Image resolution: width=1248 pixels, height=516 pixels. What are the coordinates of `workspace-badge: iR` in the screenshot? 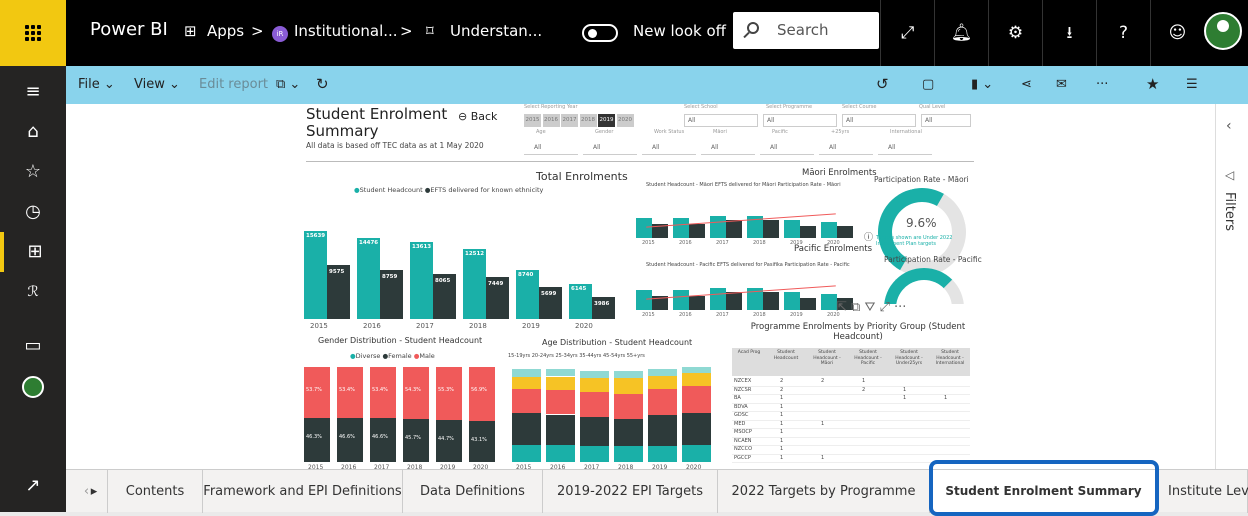 It's located at (280, 34).